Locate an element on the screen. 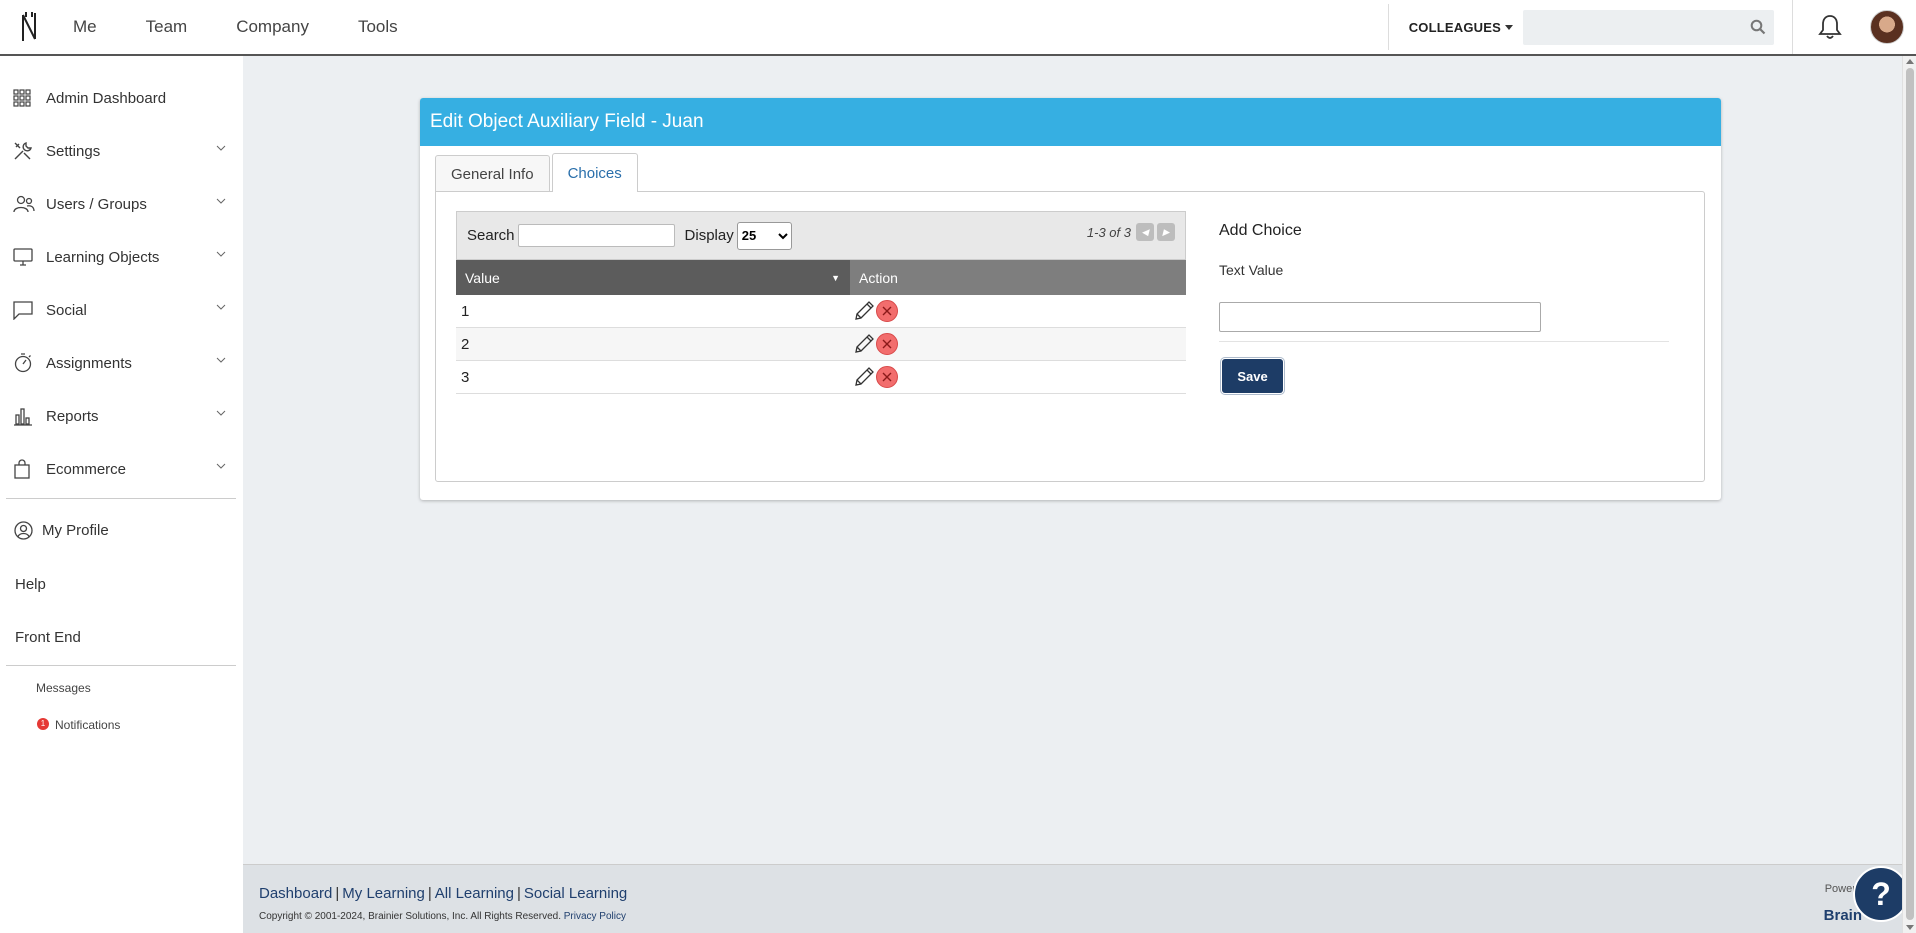  grid-display-select: 25 is located at coordinates (764, 235).